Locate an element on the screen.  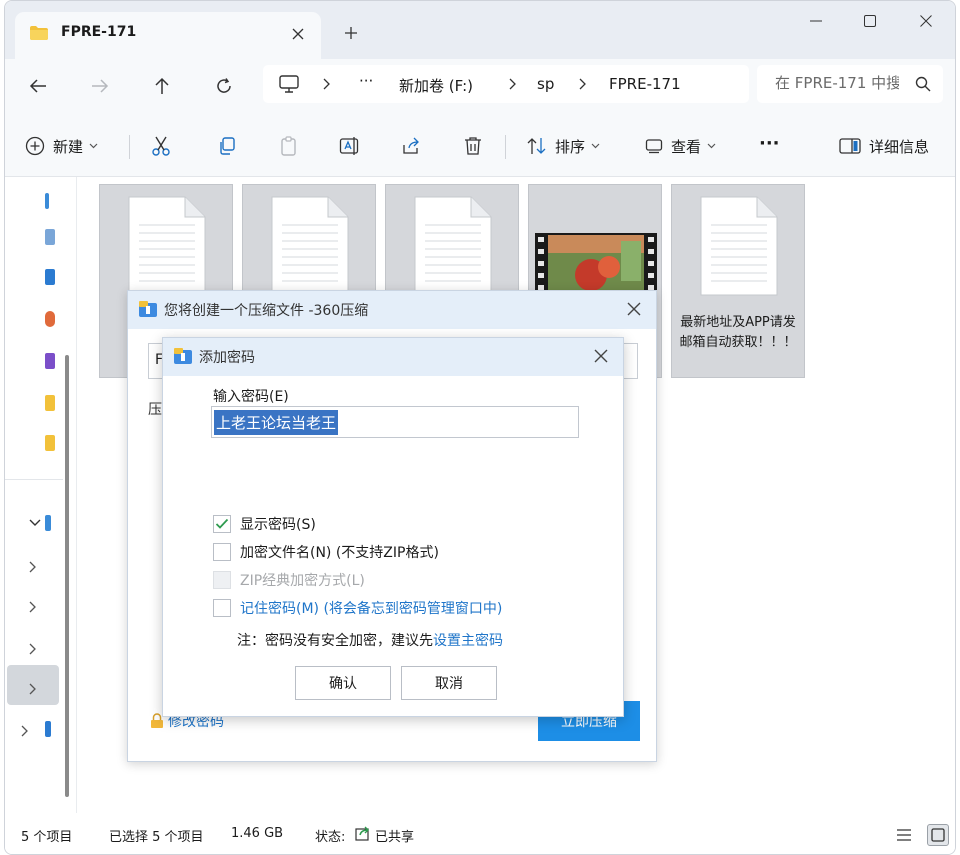
network-icon is located at coordinates (48, 729).